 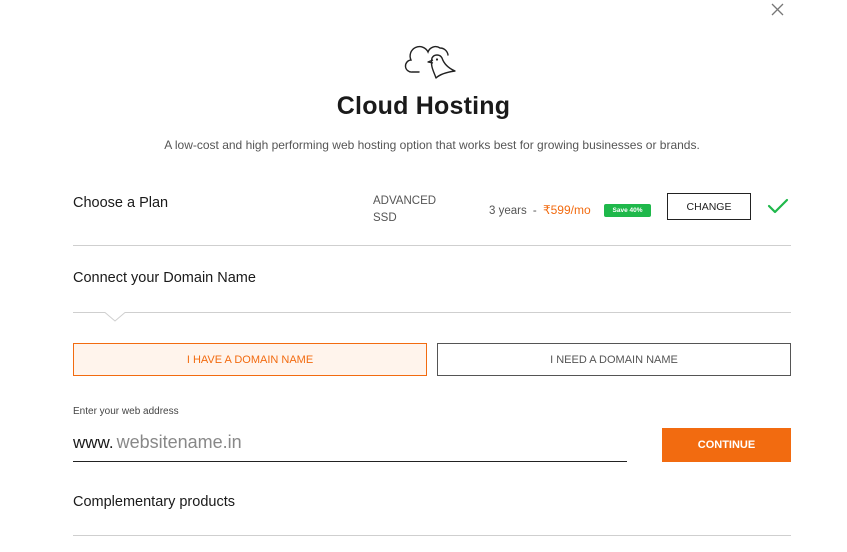 What do you see at coordinates (566, 210) in the screenshot?
I see `plan-price-value: ₹599/mo` at bounding box center [566, 210].